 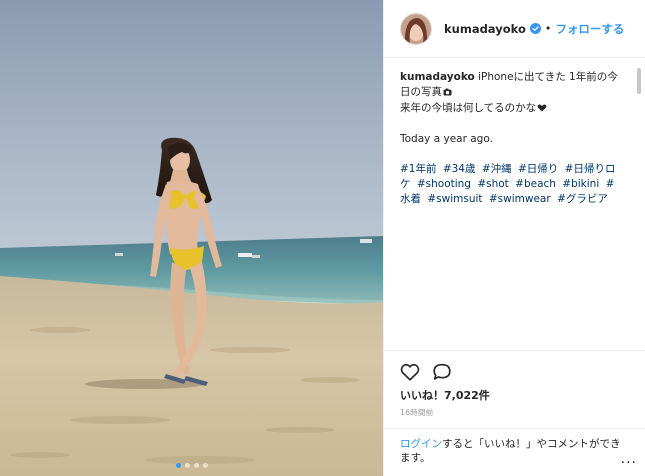 What do you see at coordinates (410, 372) in the screenshot?
I see `heart-outline-icon` at bounding box center [410, 372].